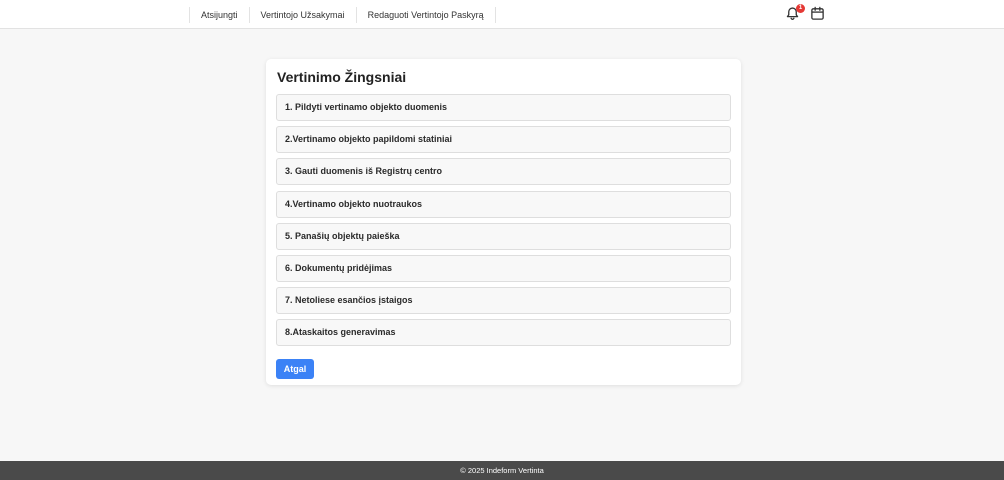 The height and width of the screenshot is (480, 1004). What do you see at coordinates (503, 236) in the screenshot?
I see `step-item-5: 5. Panašių objektų paieška` at bounding box center [503, 236].